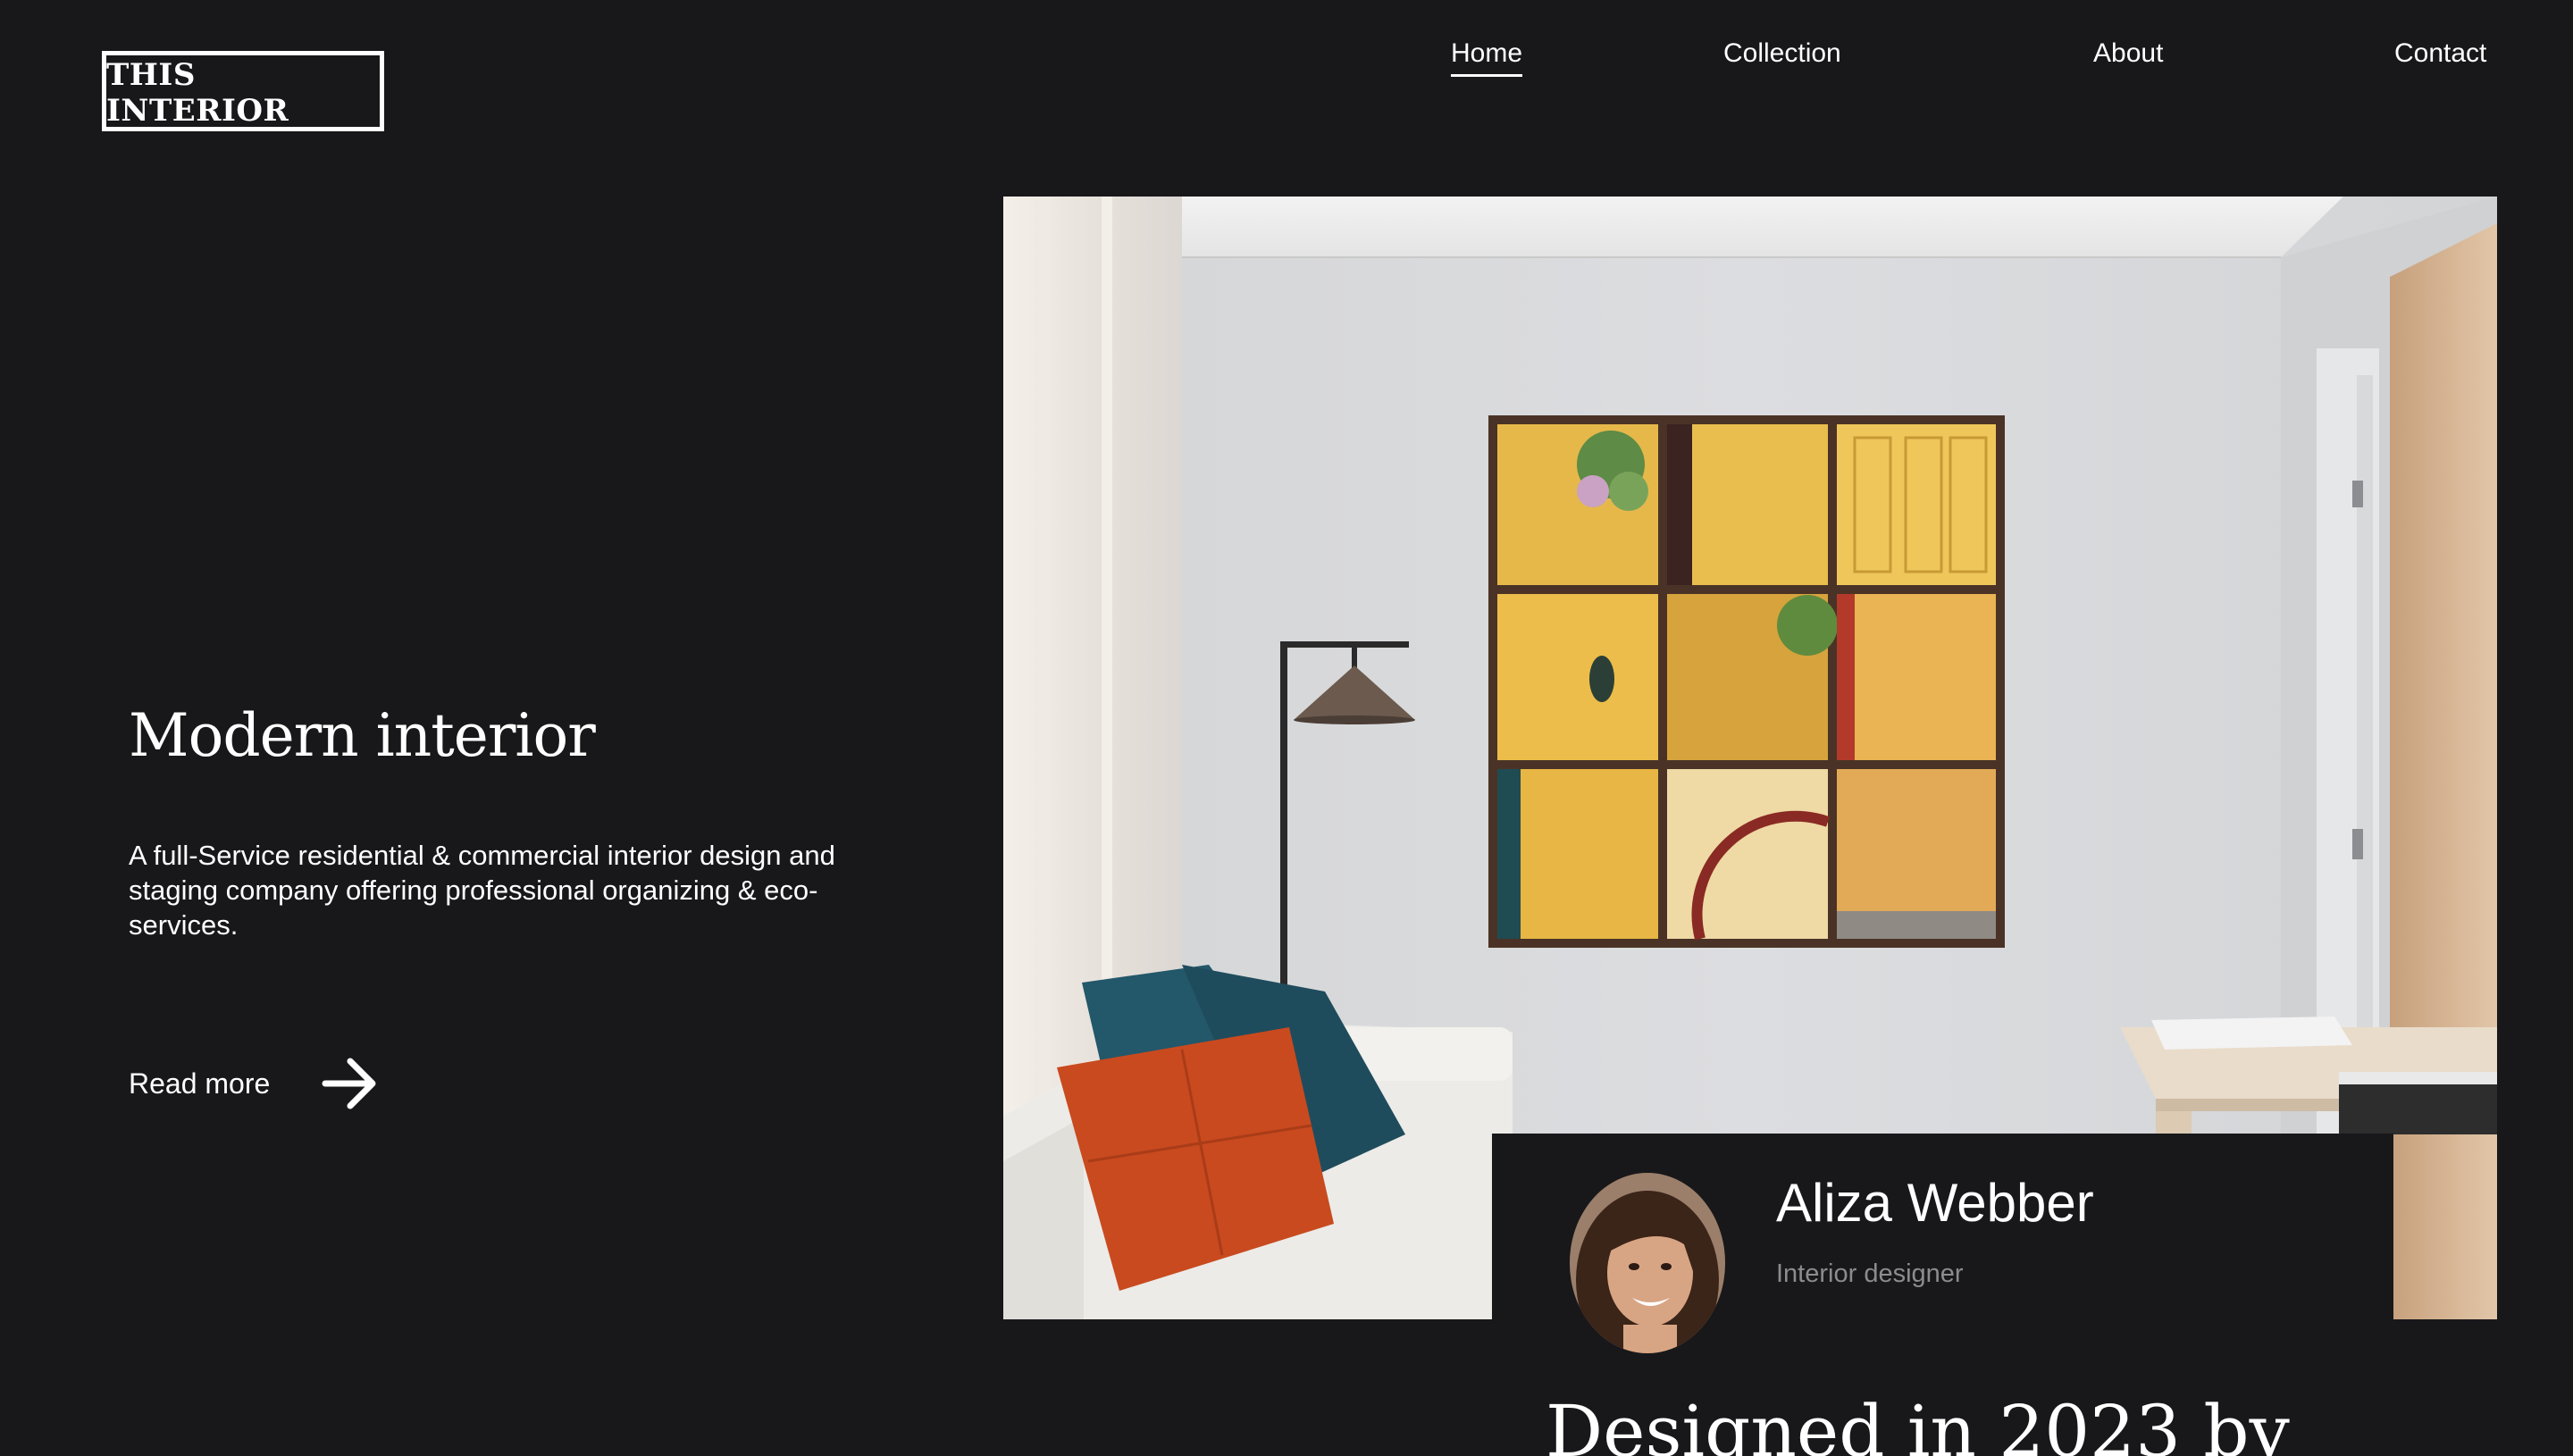 The height and width of the screenshot is (1456, 2573). Describe the element at coordinates (349, 1083) in the screenshot. I see `arrow-right-icon` at that location.